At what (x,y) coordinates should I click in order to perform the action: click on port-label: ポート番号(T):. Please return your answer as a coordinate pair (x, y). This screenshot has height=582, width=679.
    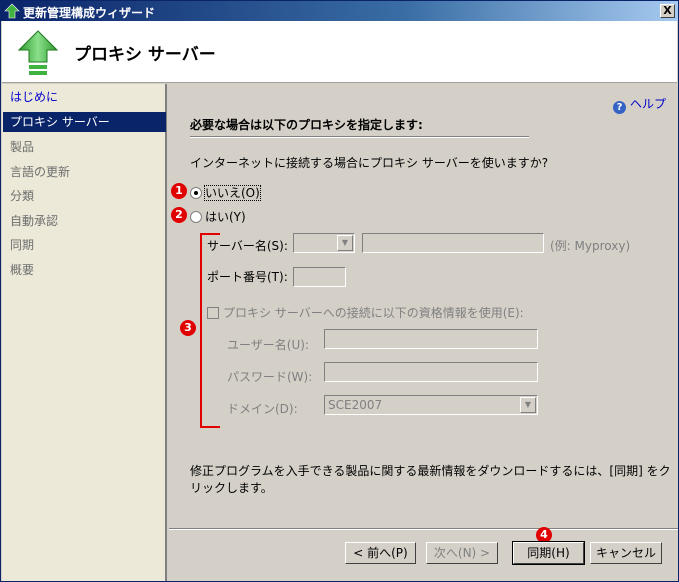
    Looking at the image, I should click on (247, 277).